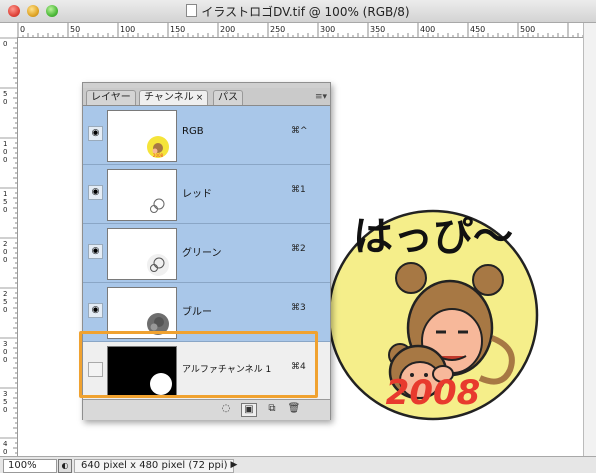 The height and width of the screenshot is (473, 596). Describe the element at coordinates (9, 30) in the screenshot. I see `ruler-origin` at that location.